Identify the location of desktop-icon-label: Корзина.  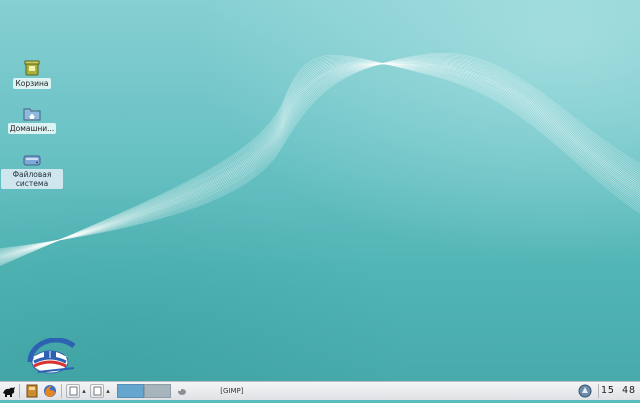
(32, 83).